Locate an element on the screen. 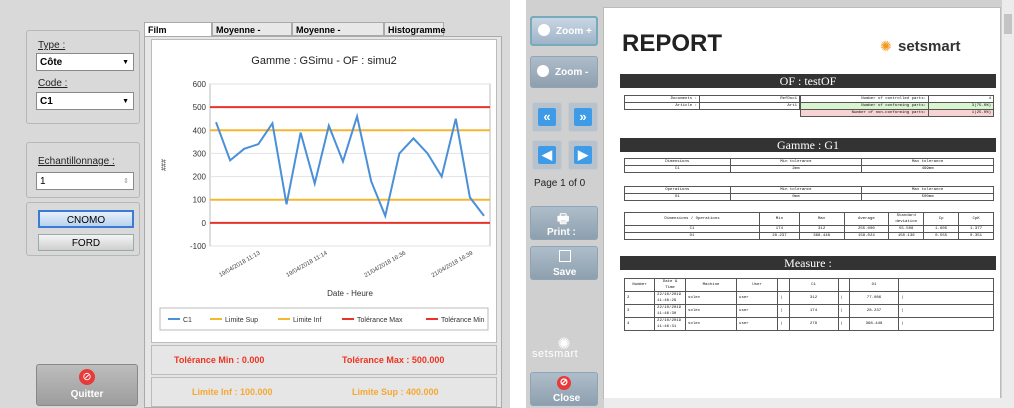  chevron-down-icon: ▼ is located at coordinates (125, 62).